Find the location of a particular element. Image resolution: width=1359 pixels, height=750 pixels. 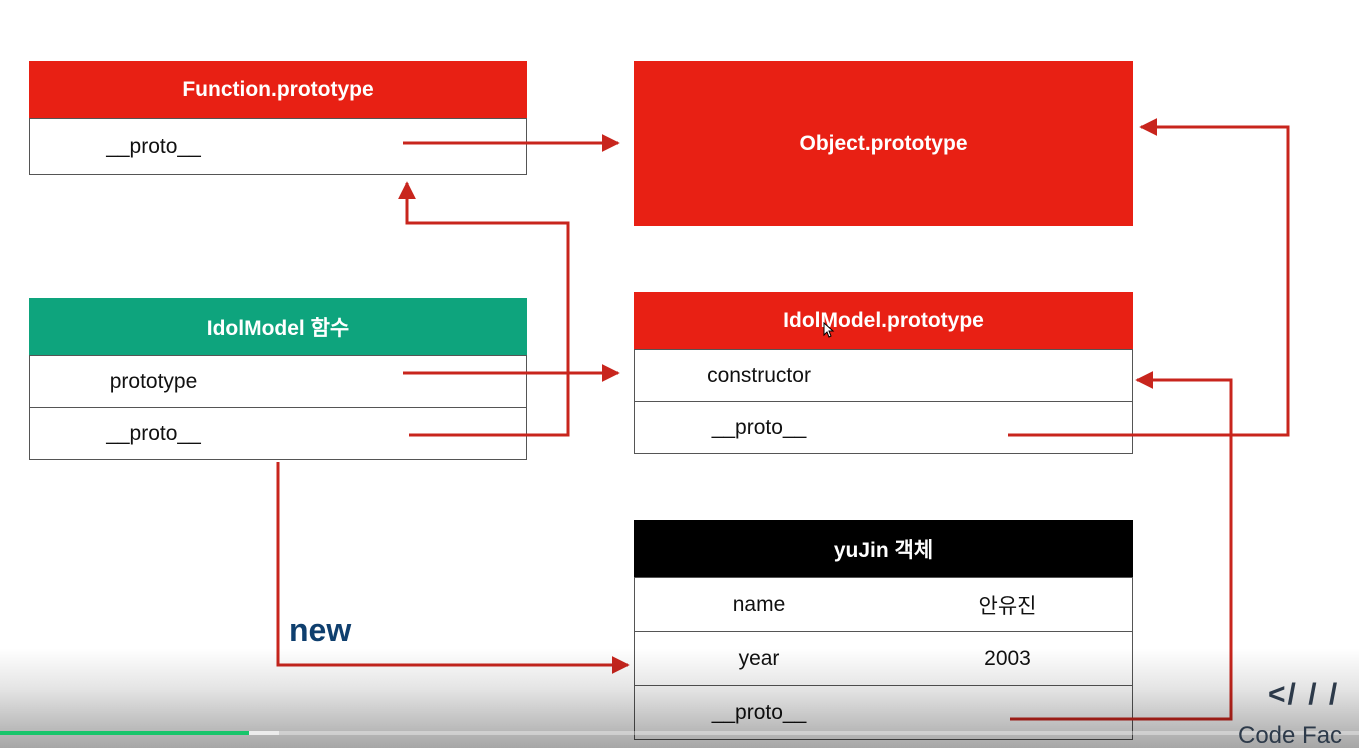

cell-text: 2003 is located at coordinates (1007, 658).